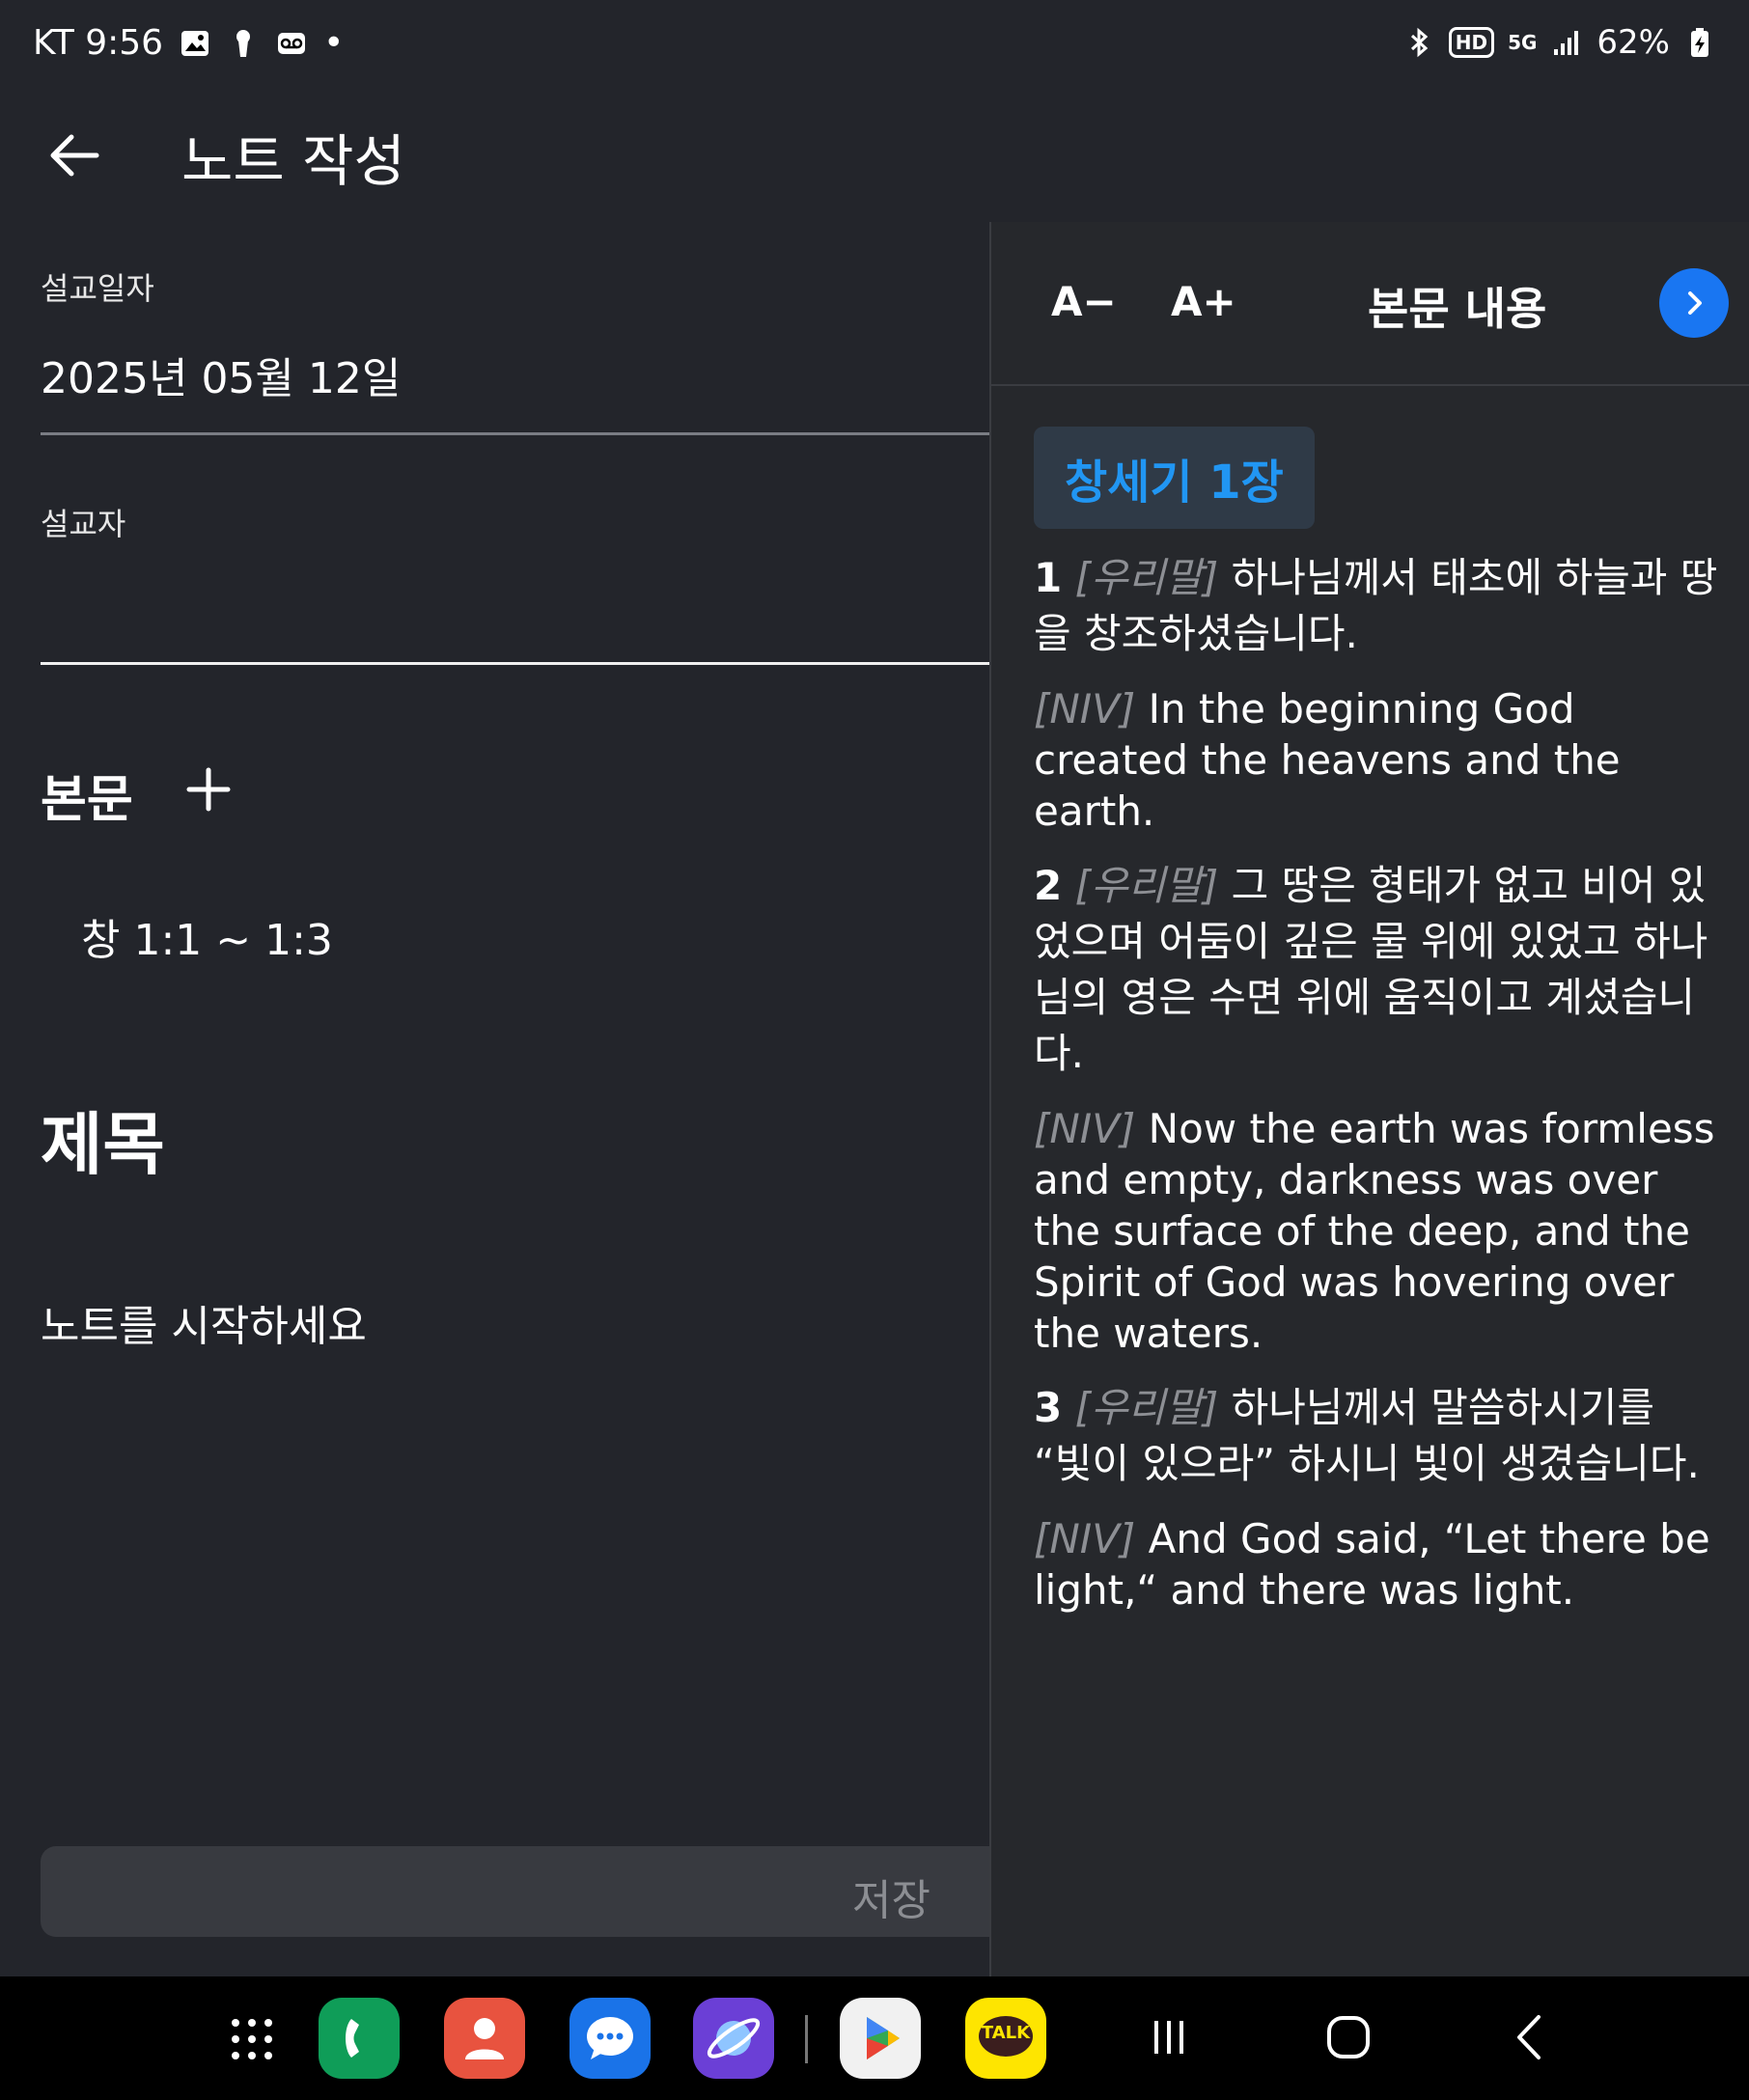 This screenshot has height=2100, width=1749. I want to click on note-title-input: 제목, so click(103, 1139).